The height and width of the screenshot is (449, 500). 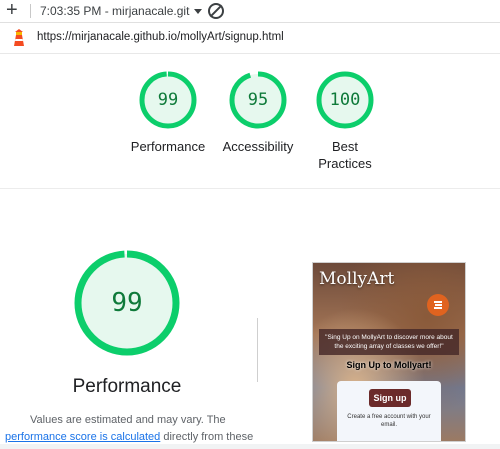 I want to click on performance-gauge-large: 99 Performance, so click(x=127, y=323).